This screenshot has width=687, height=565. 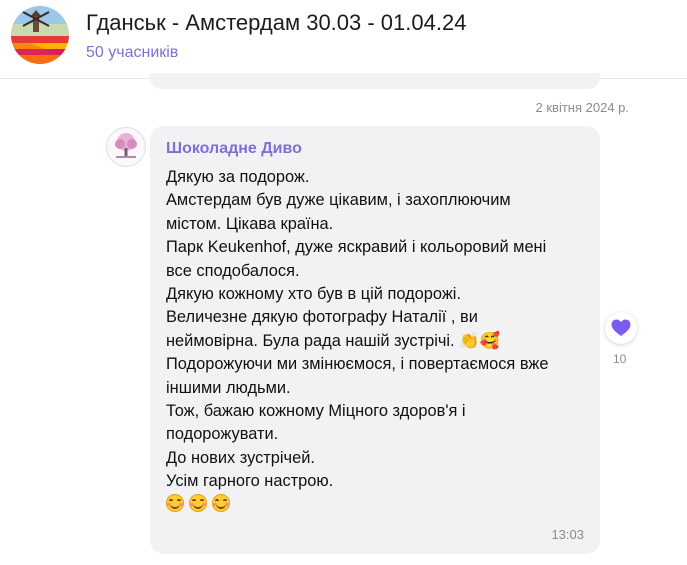 I want to click on sender-avatar, so click(x=126, y=147).